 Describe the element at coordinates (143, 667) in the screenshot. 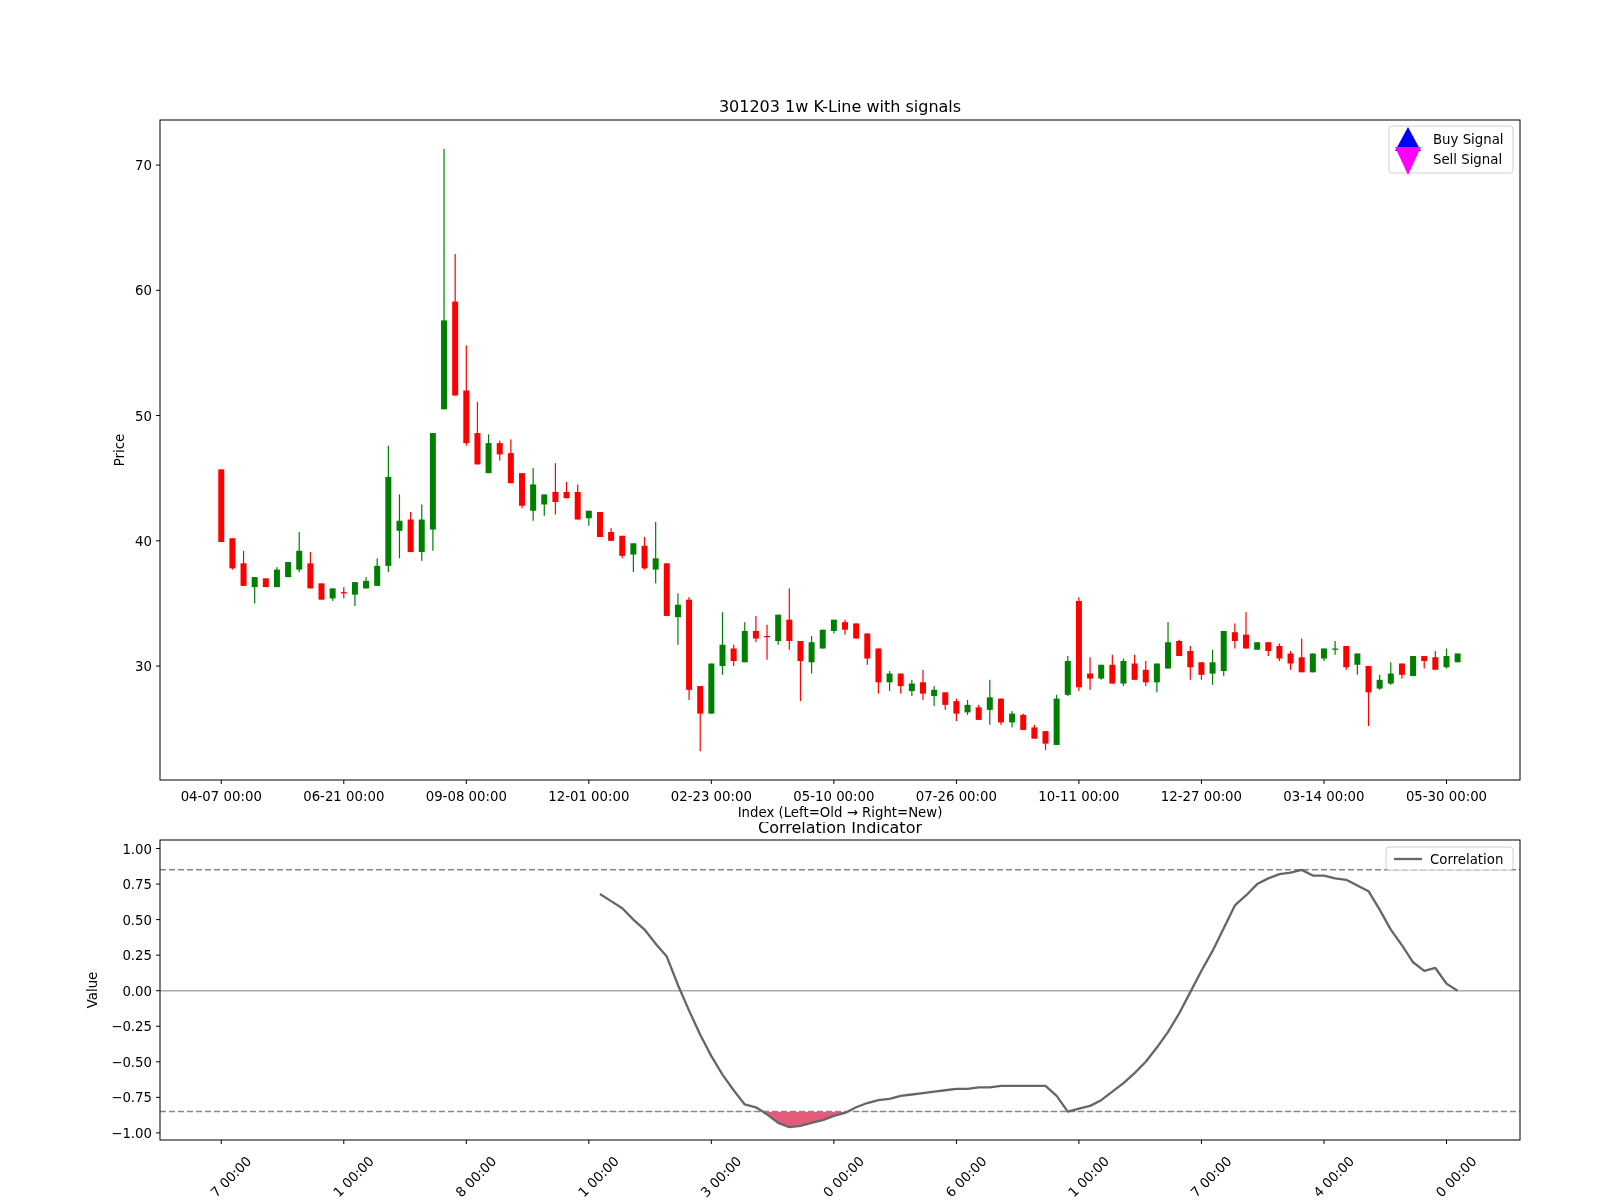

I see `tick-label: 30` at that location.